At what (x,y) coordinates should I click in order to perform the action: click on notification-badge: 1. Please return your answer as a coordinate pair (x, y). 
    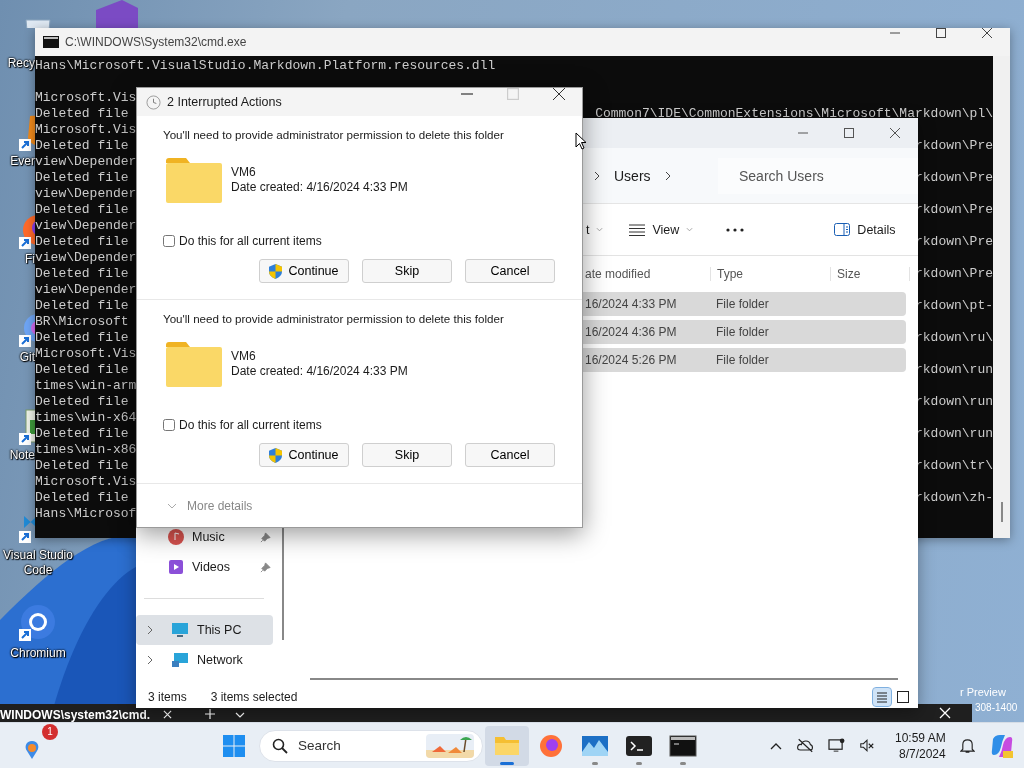
    Looking at the image, I should click on (50, 732).